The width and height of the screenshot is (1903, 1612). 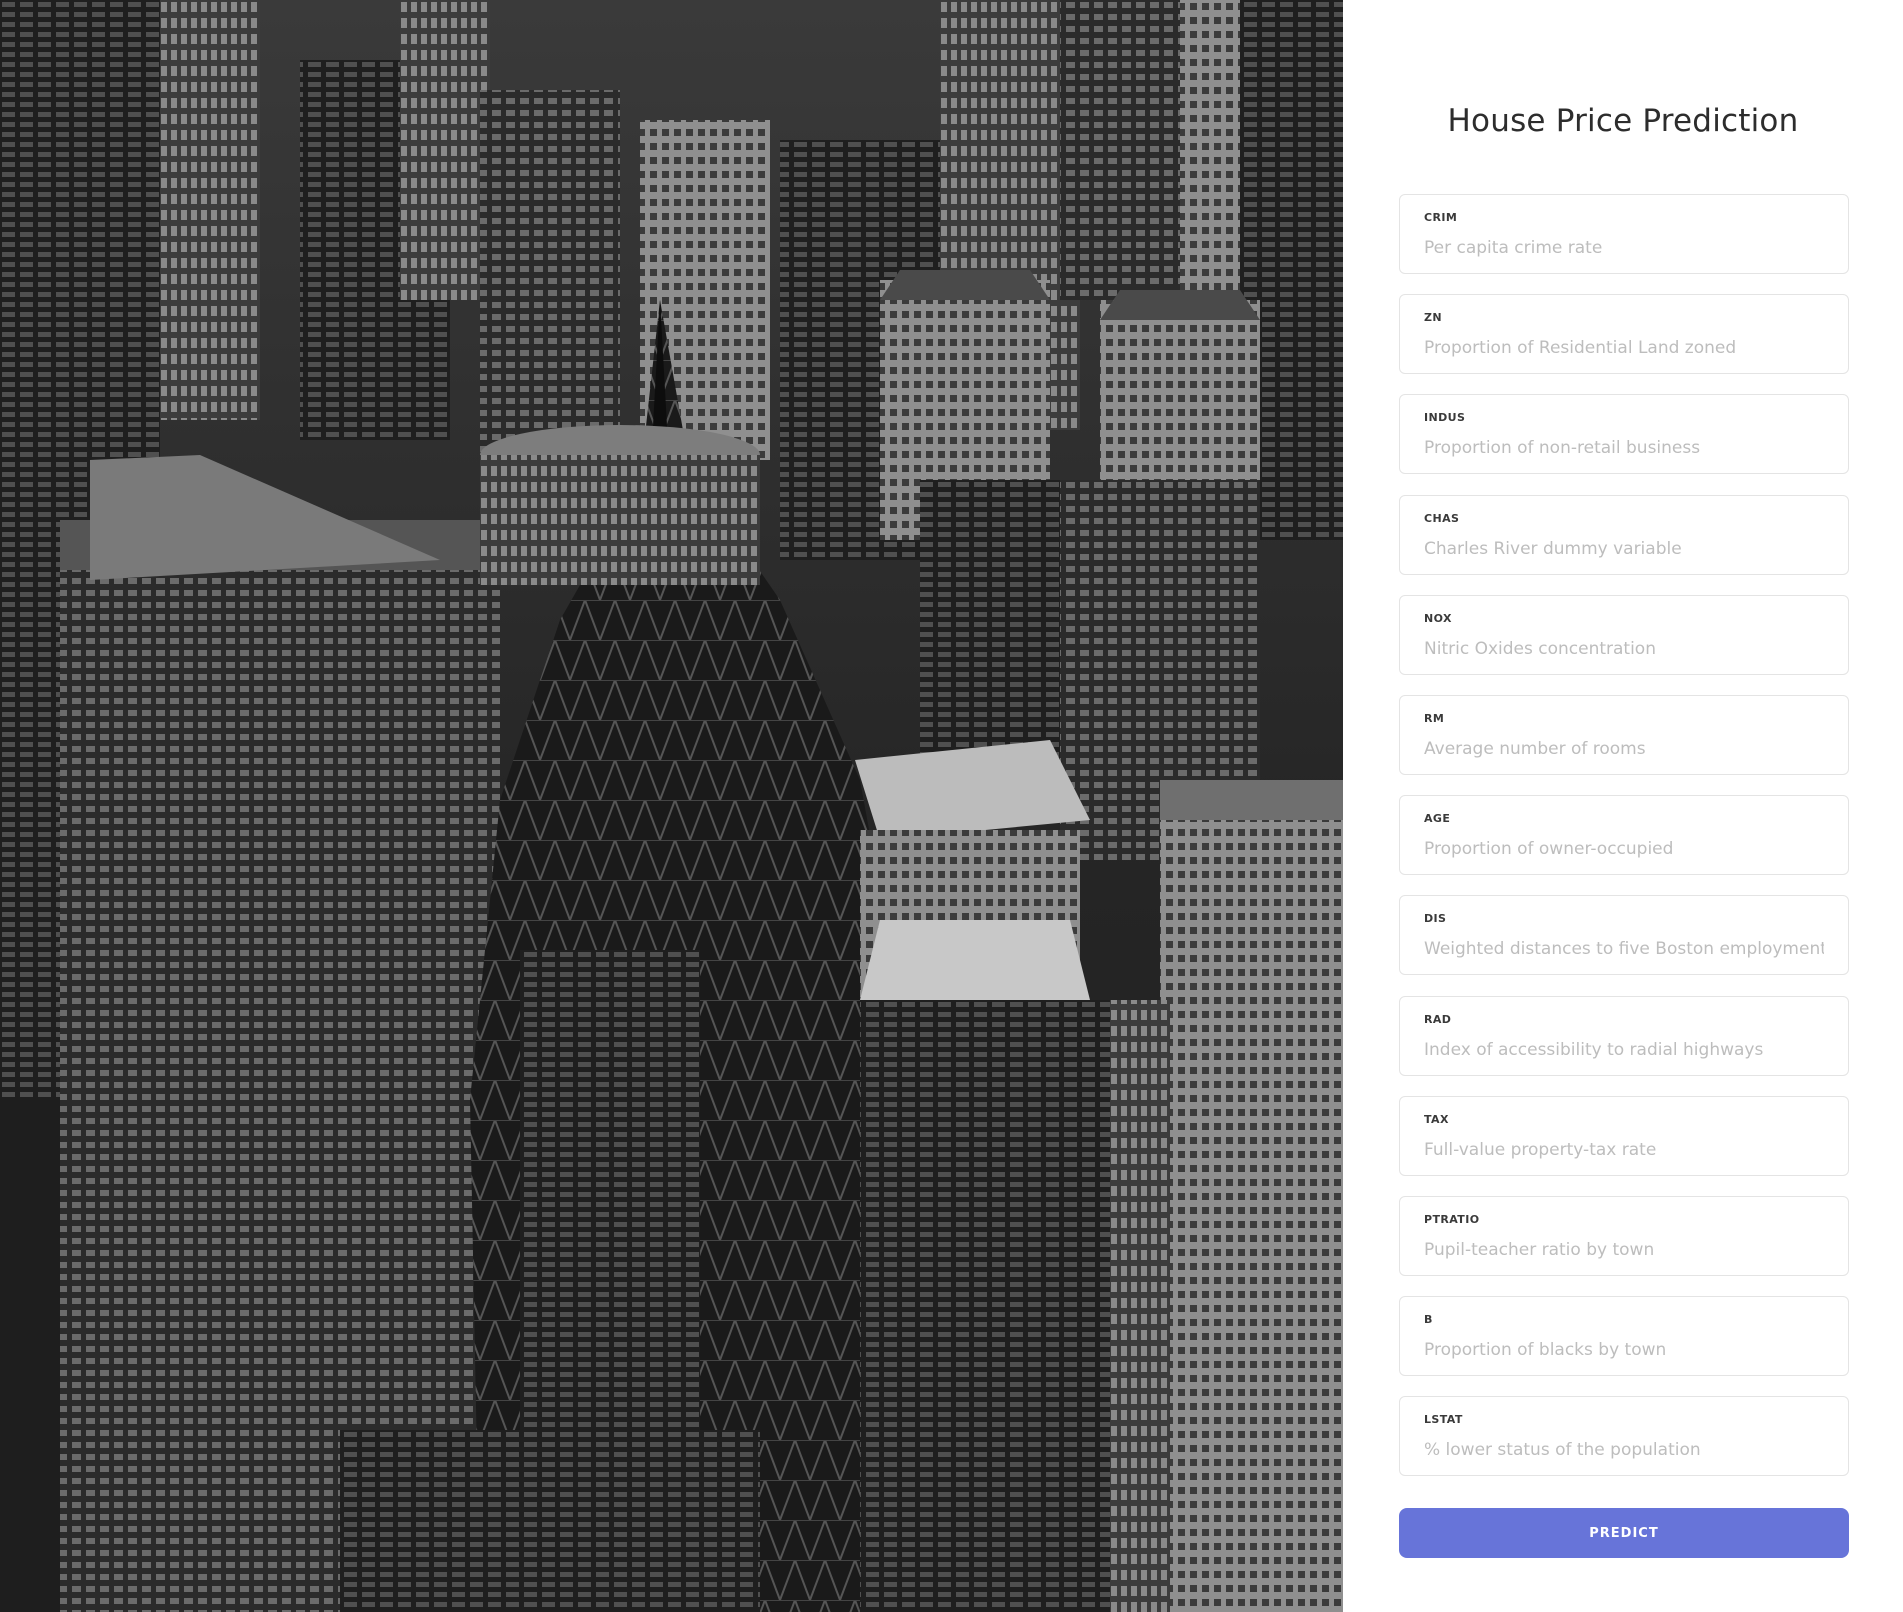 What do you see at coordinates (1436, 1119) in the screenshot?
I see `field-label-tax: TAX` at bounding box center [1436, 1119].